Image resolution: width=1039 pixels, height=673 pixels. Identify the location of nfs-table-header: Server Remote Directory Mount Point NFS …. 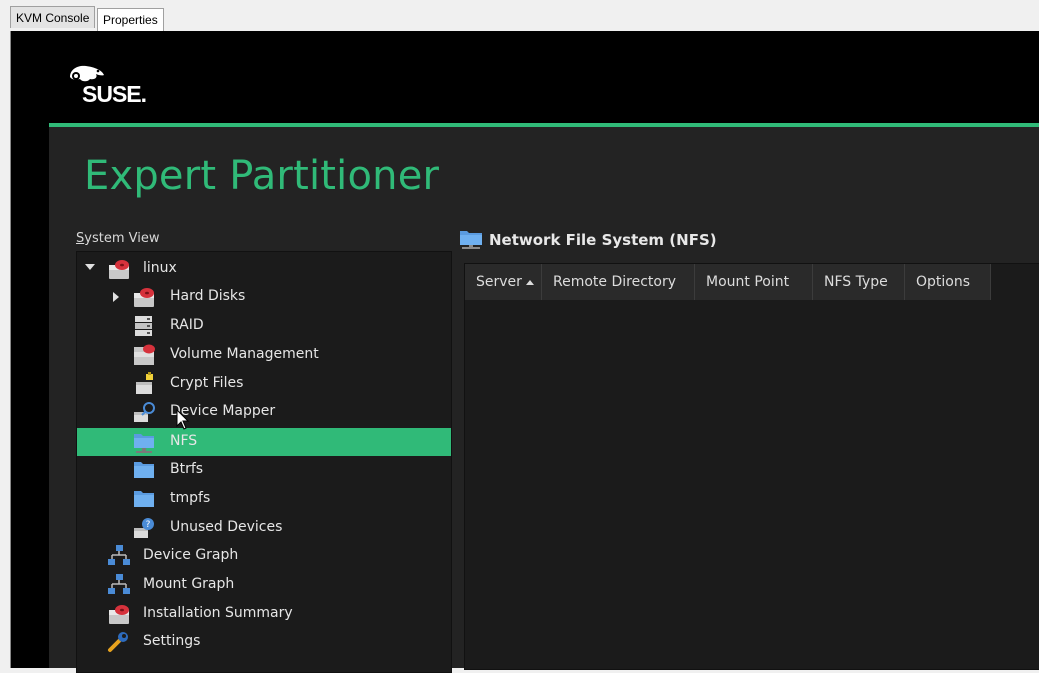
(752, 282).